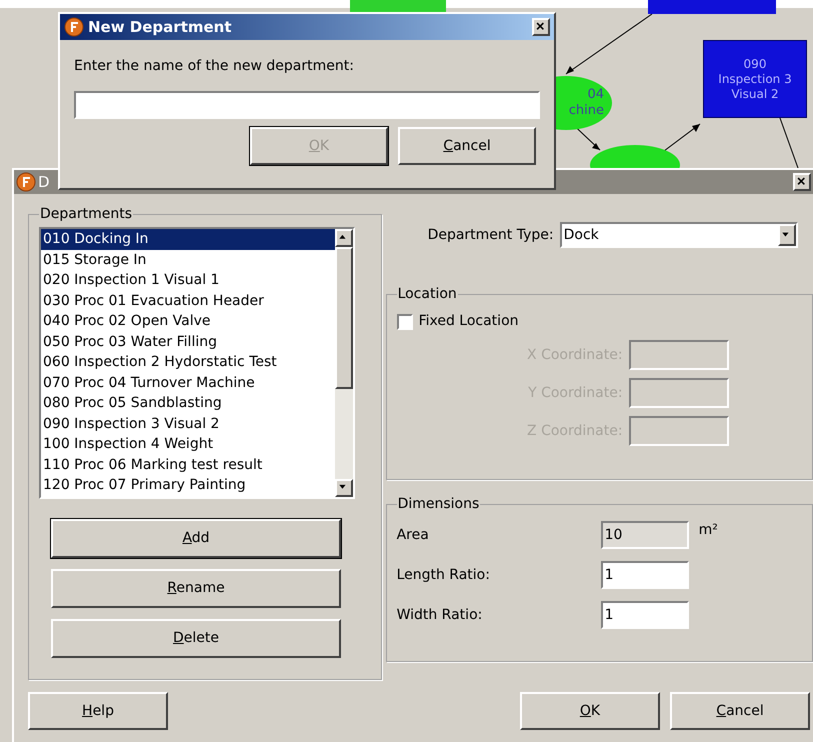  Describe the element at coordinates (188, 300) in the screenshot. I see `list-item: 030 Proc 01 Evacuation Header` at that location.